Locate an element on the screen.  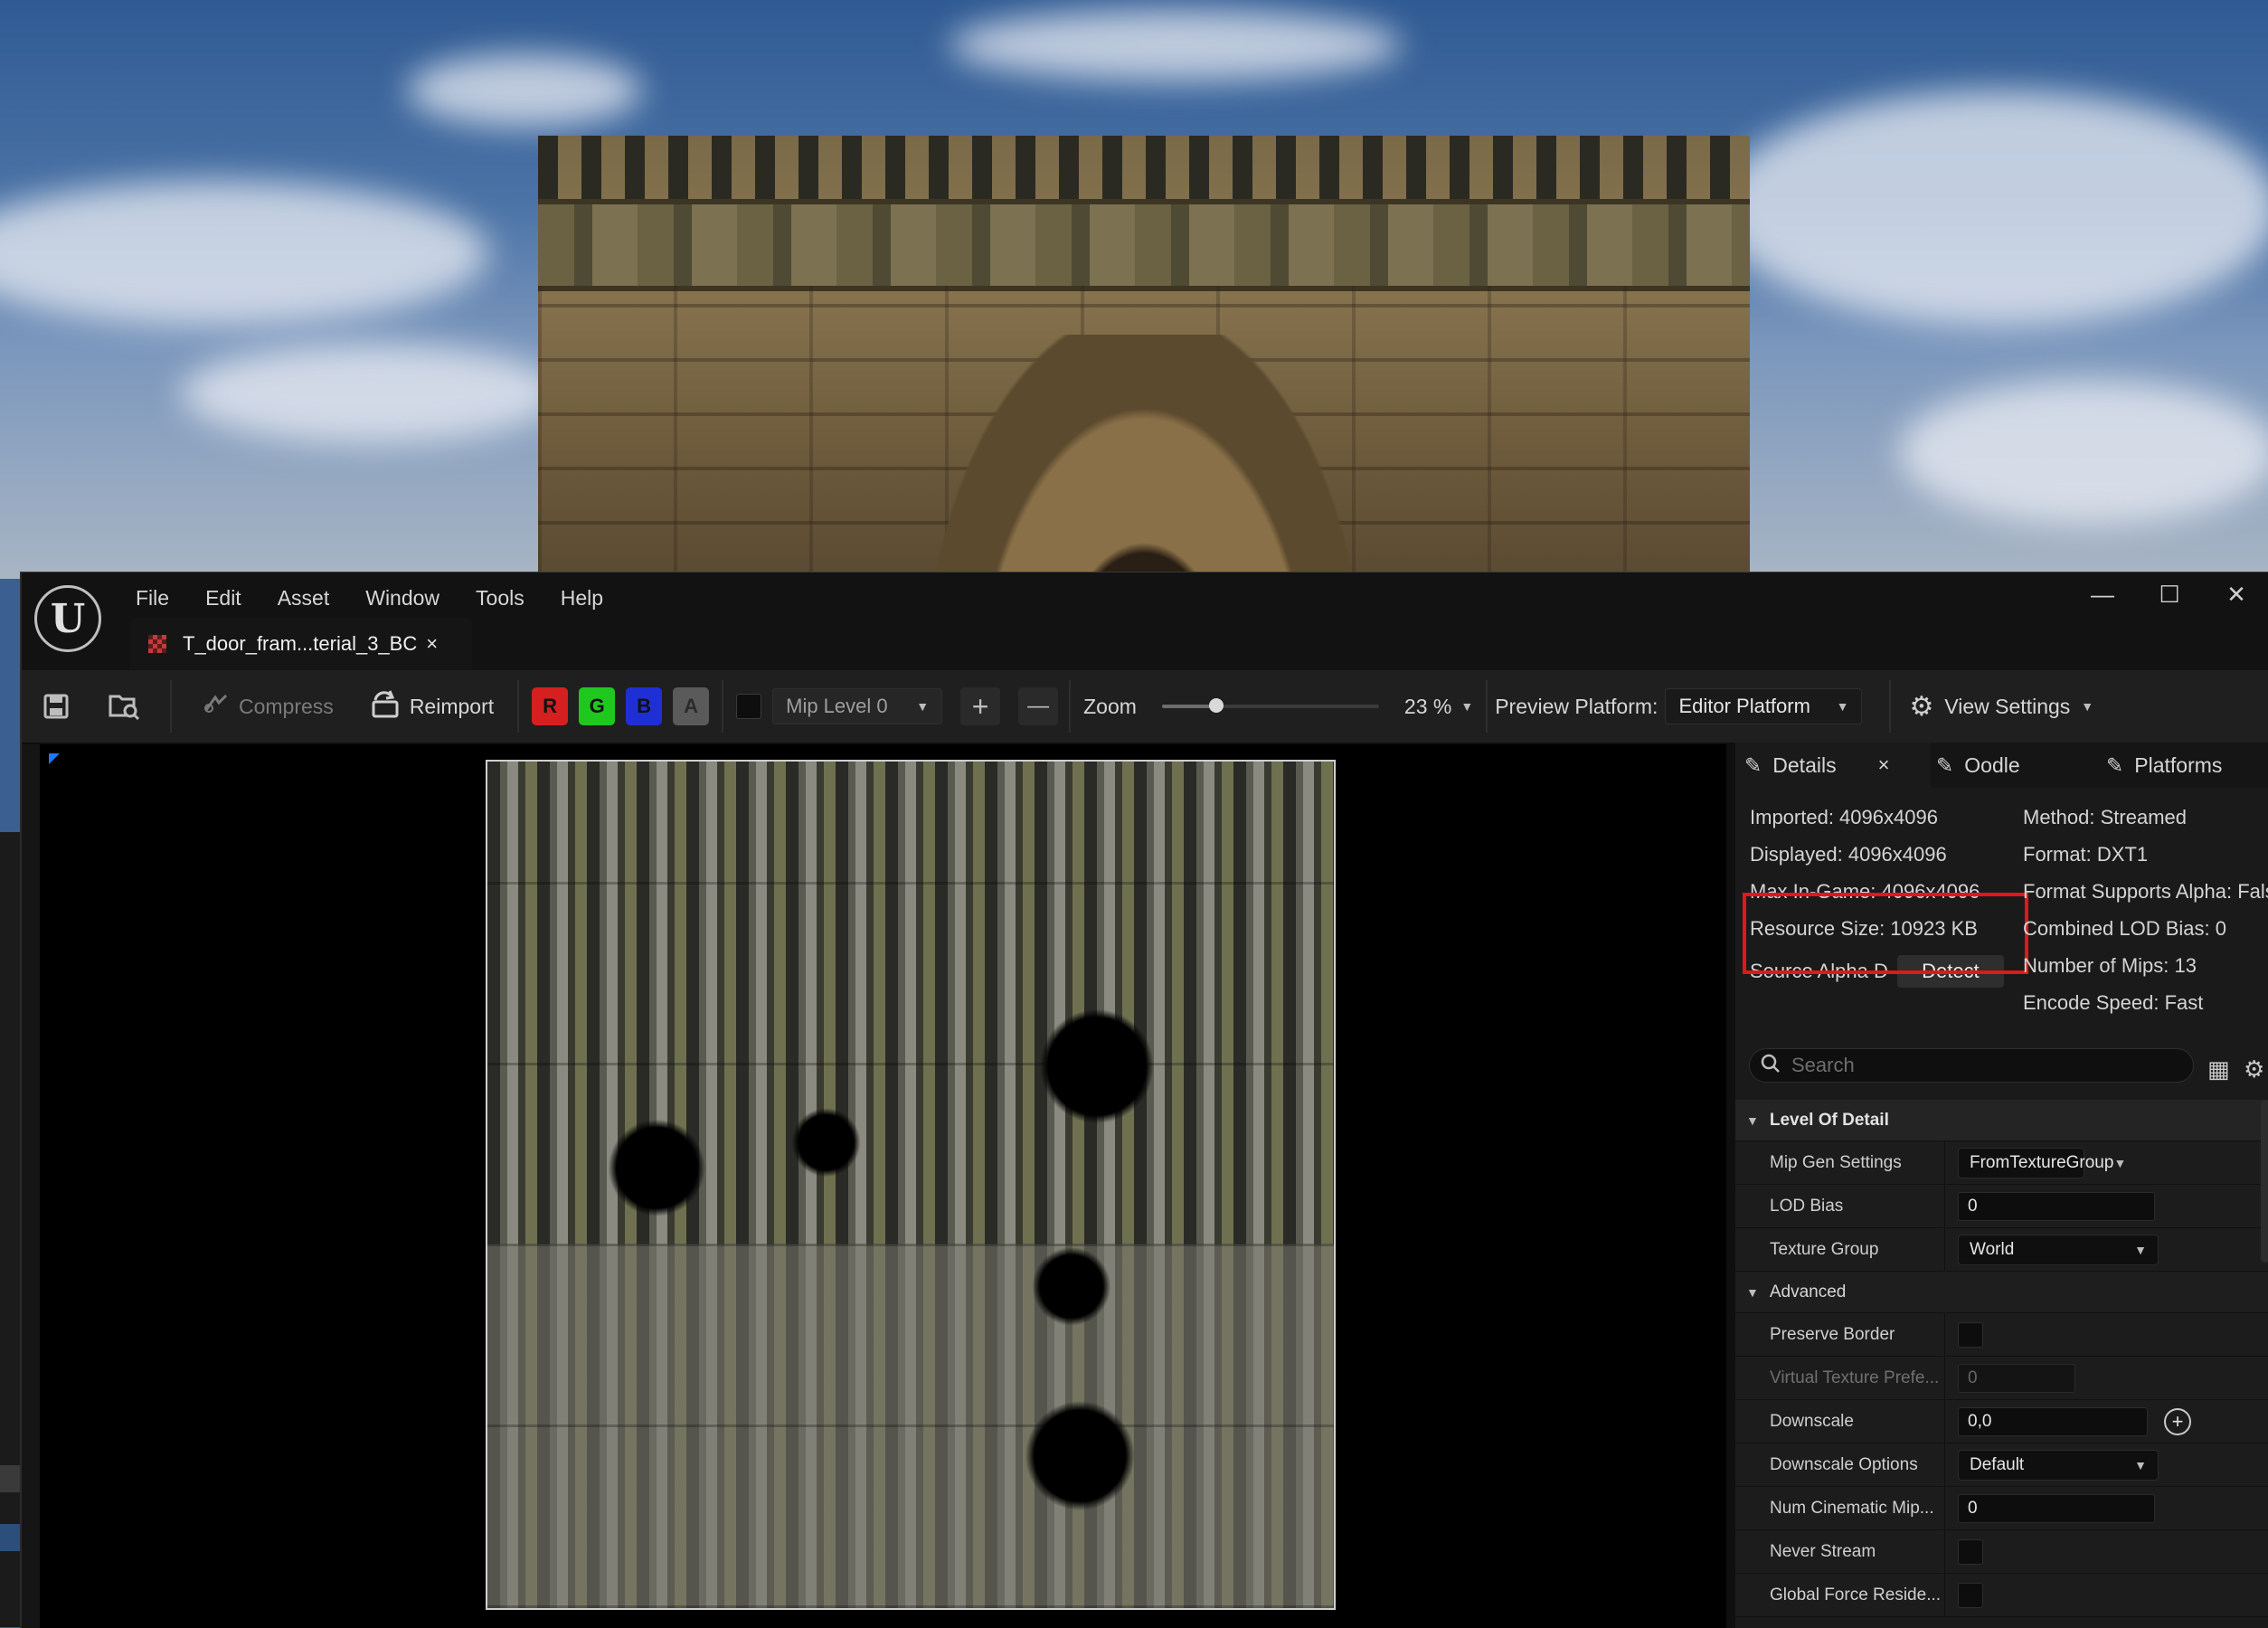
menu-tools: Tools is located at coordinates (500, 598).